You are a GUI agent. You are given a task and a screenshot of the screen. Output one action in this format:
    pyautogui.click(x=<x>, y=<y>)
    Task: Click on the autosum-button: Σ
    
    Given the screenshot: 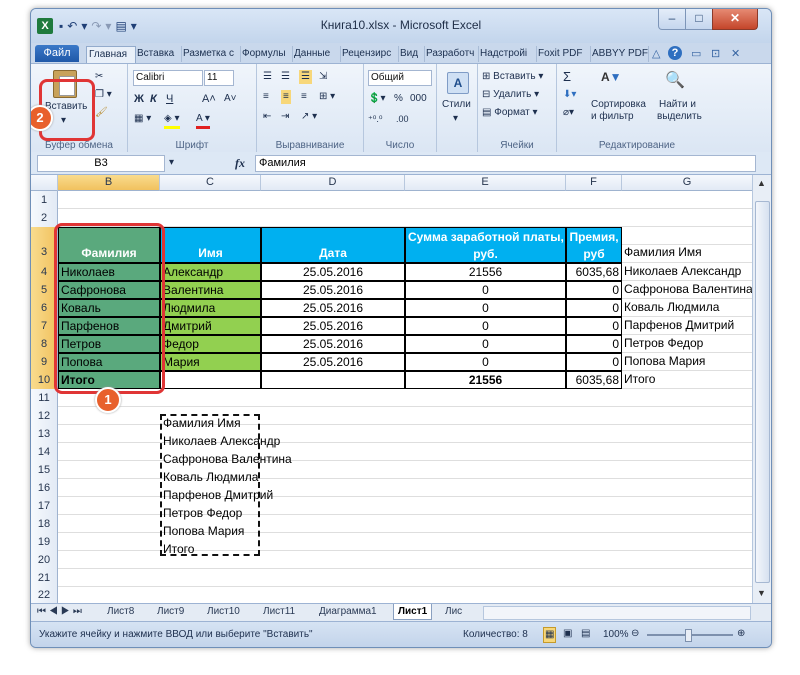 What is the action you would take?
    pyautogui.click(x=567, y=77)
    